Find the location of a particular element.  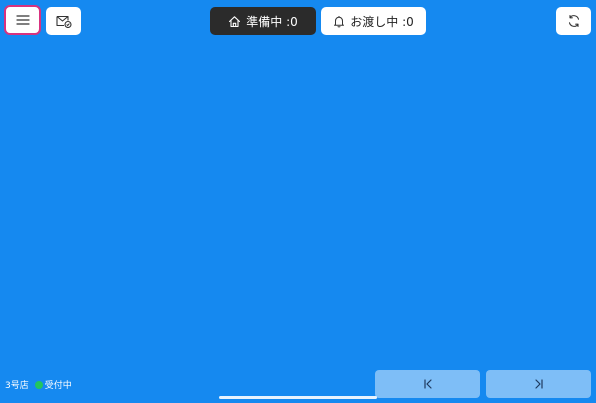

home-indicator-bar is located at coordinates (298, 397).